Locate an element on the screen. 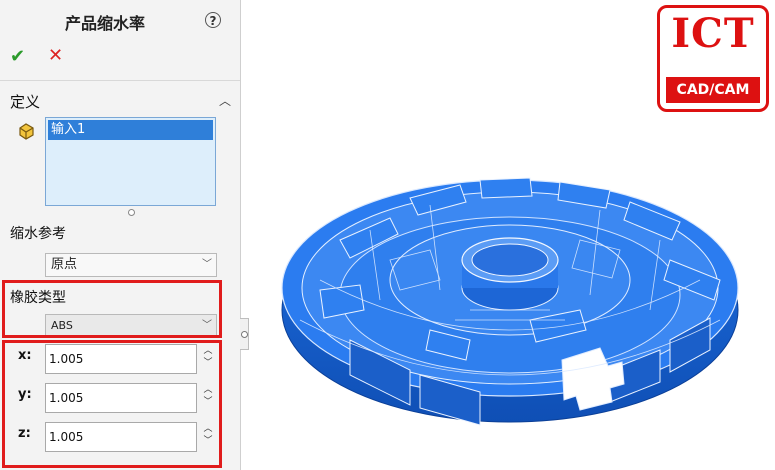  ok-checkmark-icon: ✔ is located at coordinates (17, 56).